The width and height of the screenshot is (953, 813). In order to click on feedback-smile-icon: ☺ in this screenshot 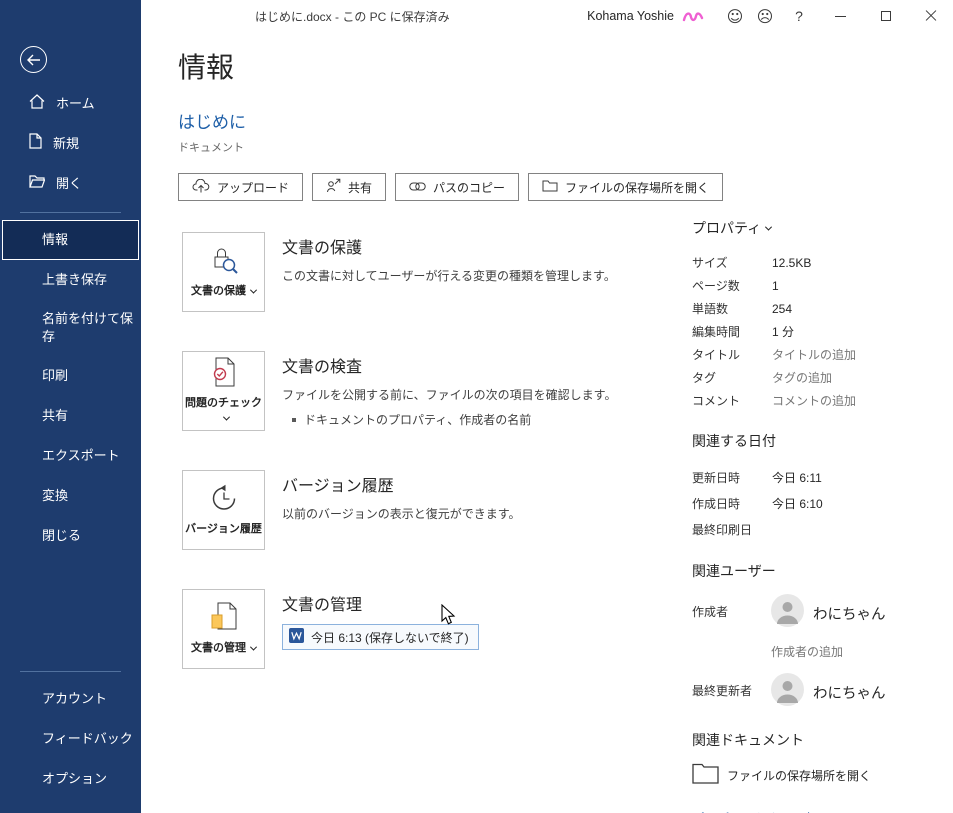, I will do `click(735, 16)`.